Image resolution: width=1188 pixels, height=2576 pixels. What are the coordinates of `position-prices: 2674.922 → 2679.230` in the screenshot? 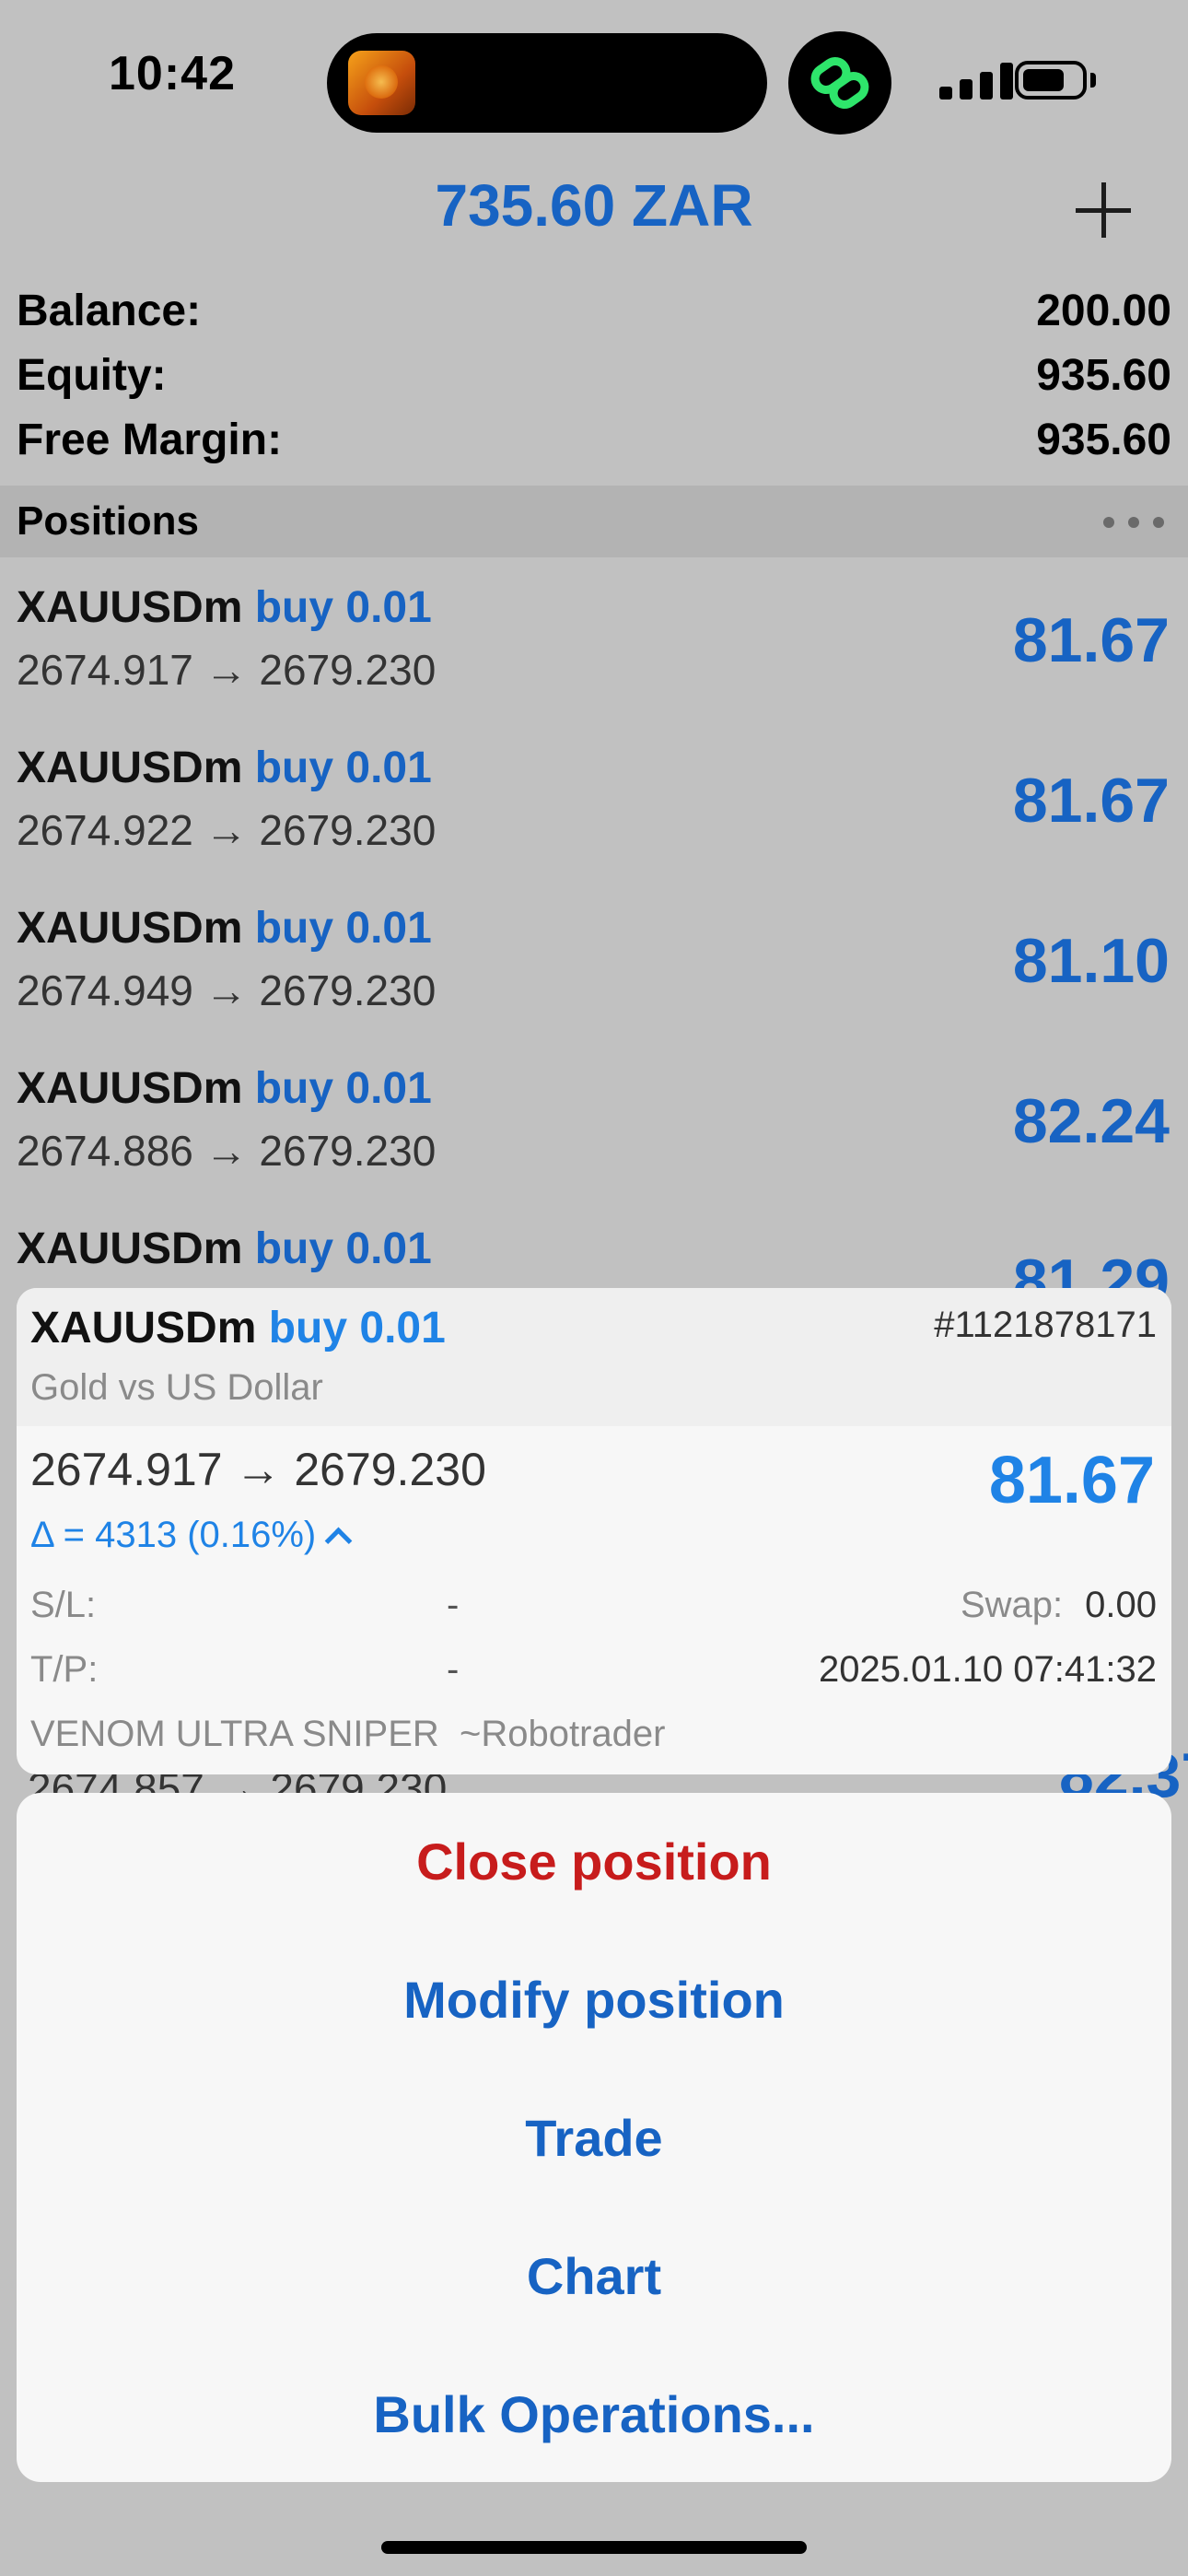 It's located at (227, 830).